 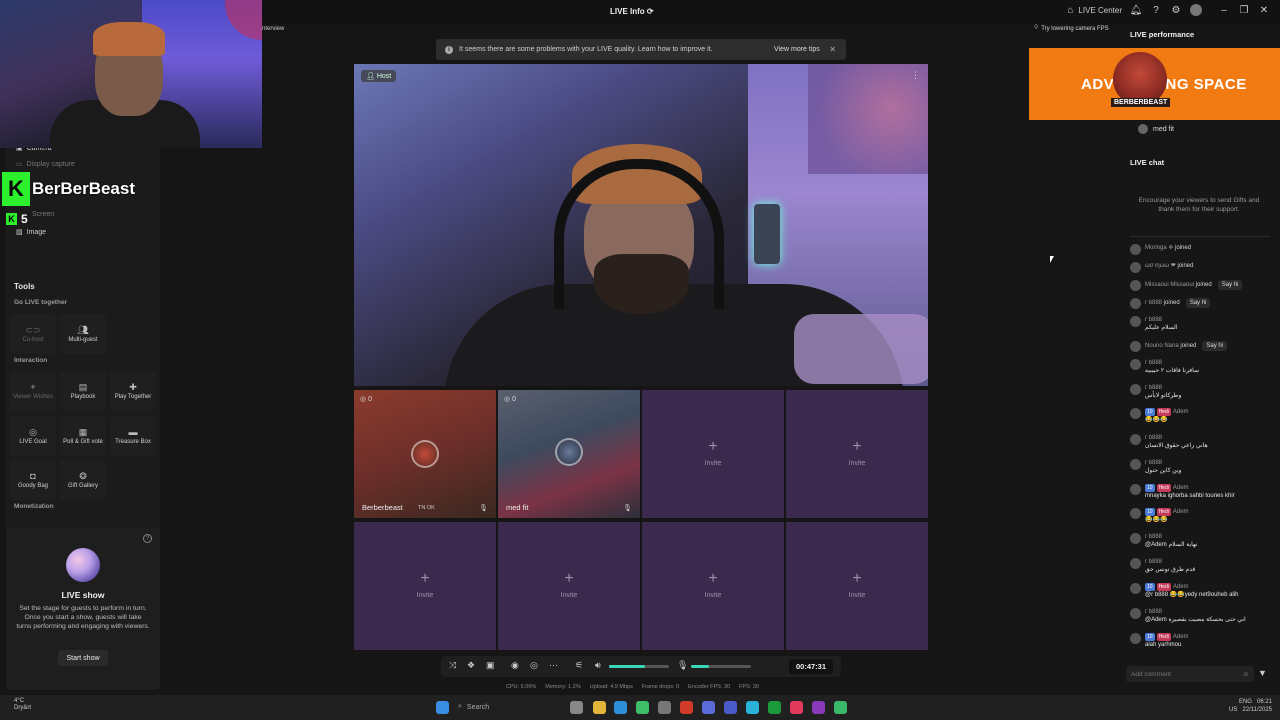 What do you see at coordinates (45, 164) in the screenshot?
I see `source-display-capture: ▭ Display capture` at bounding box center [45, 164].